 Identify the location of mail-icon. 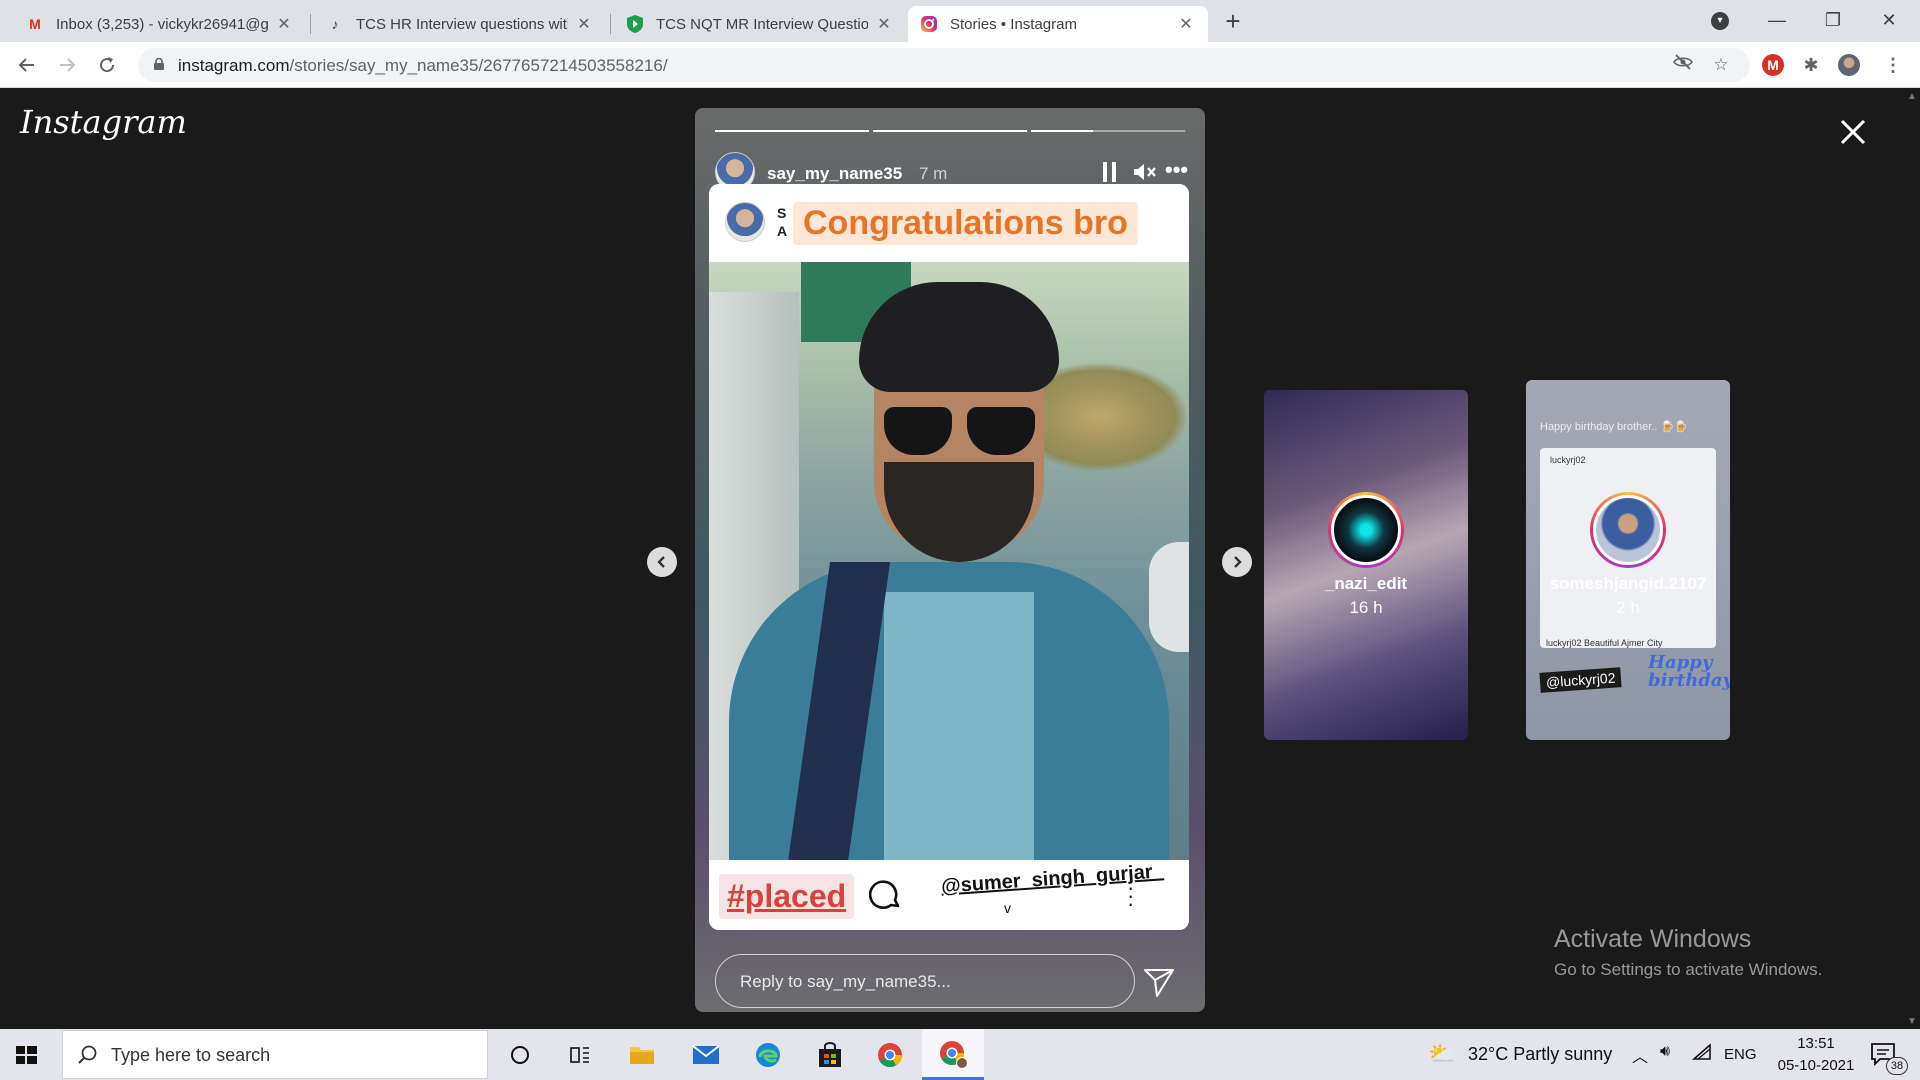
(706, 1055).